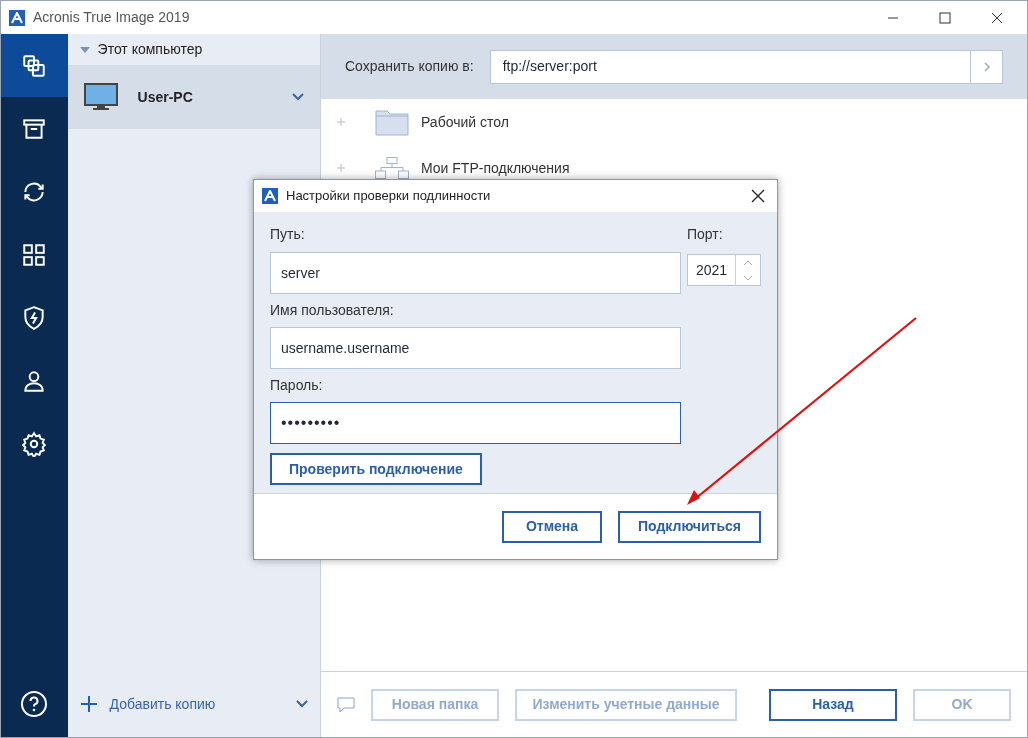 This screenshot has height=738, width=1028. I want to click on path-field: server, so click(475, 273).